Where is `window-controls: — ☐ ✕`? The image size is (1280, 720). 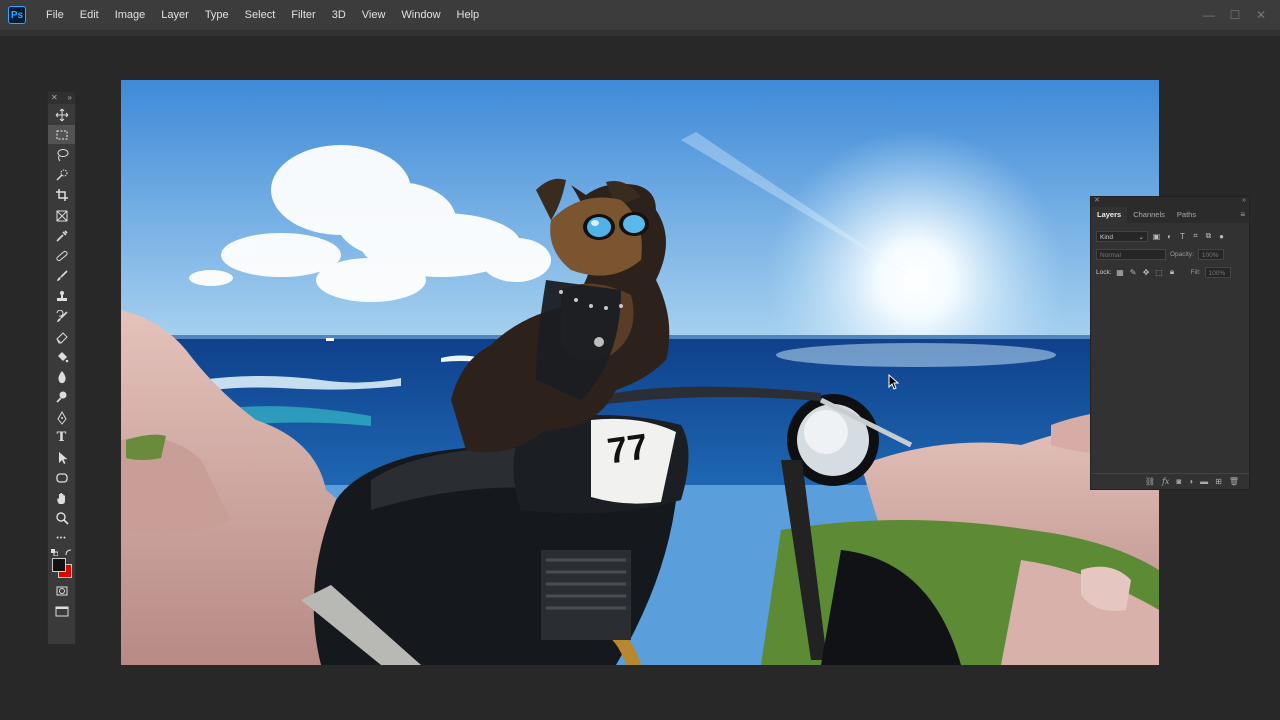 window-controls: — ☐ ✕ is located at coordinates (1235, 15).